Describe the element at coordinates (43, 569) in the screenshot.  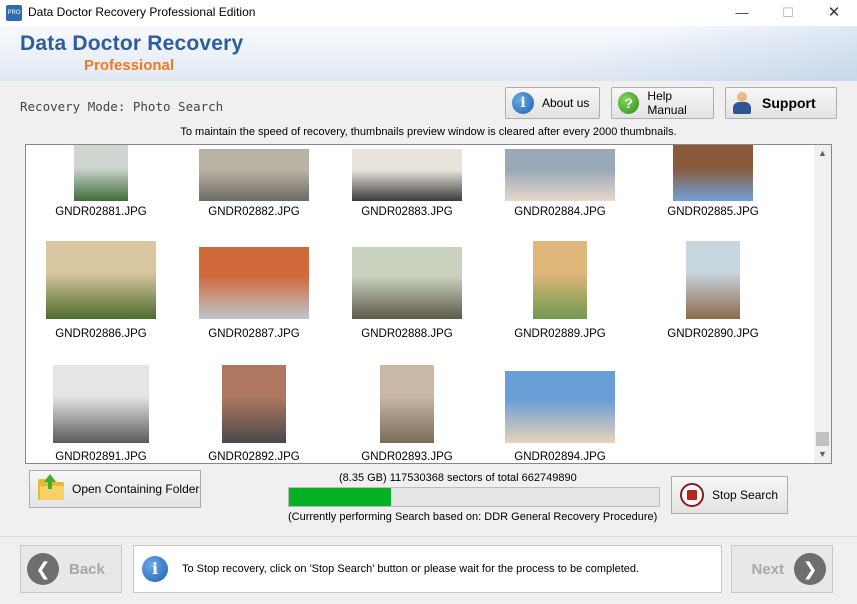
I see `arrow-left-icon: ❮` at that location.